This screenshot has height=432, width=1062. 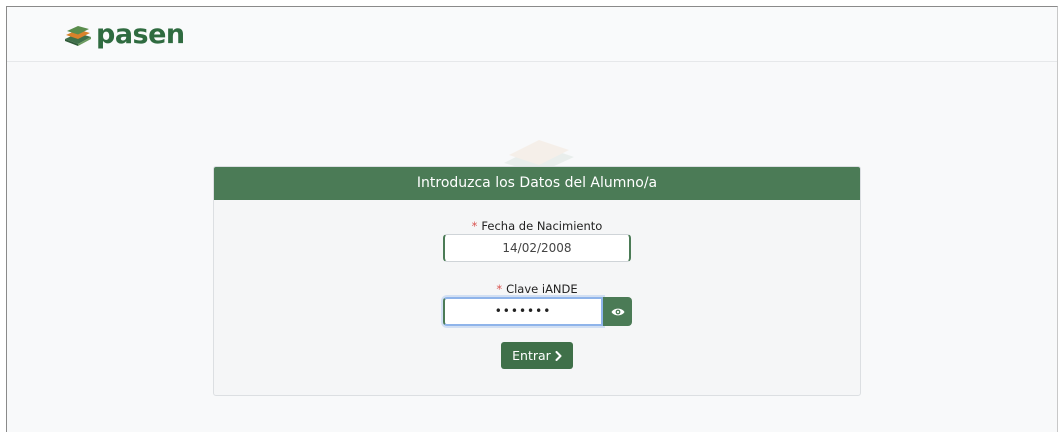 I want to click on show-password-button, so click(x=617, y=311).